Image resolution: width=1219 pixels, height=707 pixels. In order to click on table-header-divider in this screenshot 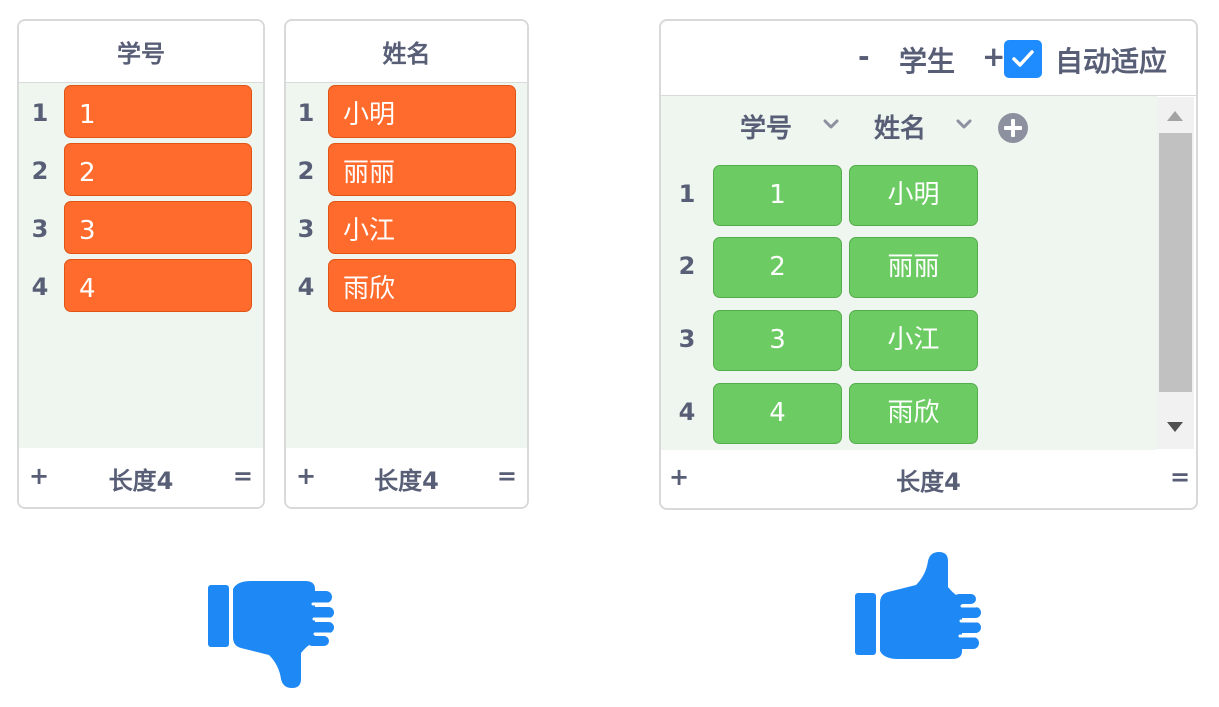, I will do `click(928, 95)`.